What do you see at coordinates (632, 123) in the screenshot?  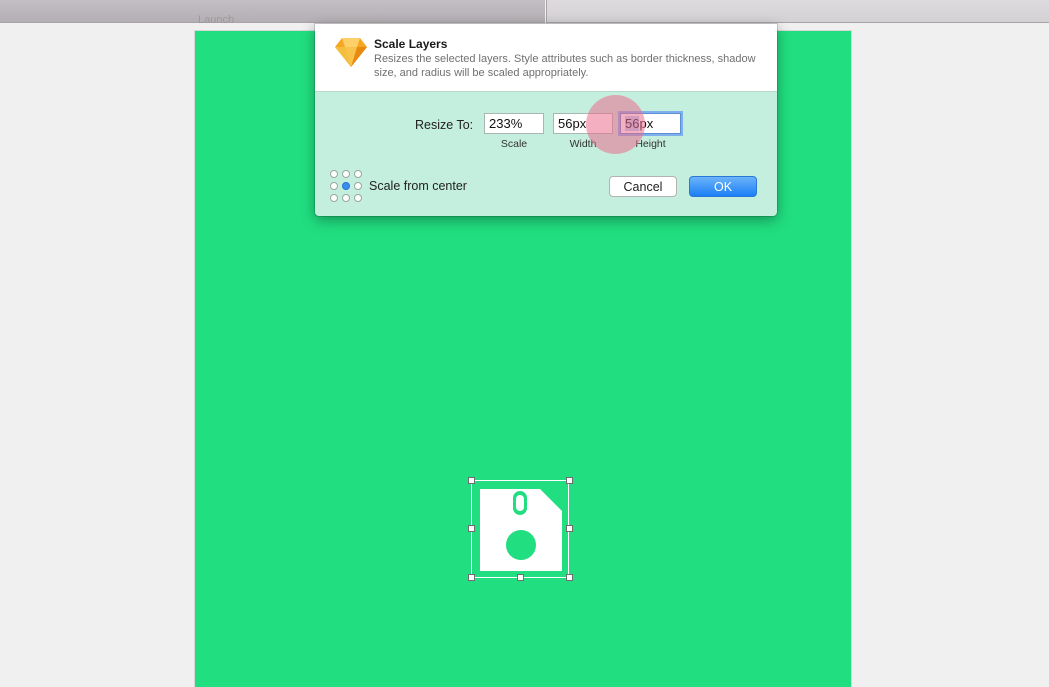 I see `height-input-selected-text: 56` at bounding box center [632, 123].